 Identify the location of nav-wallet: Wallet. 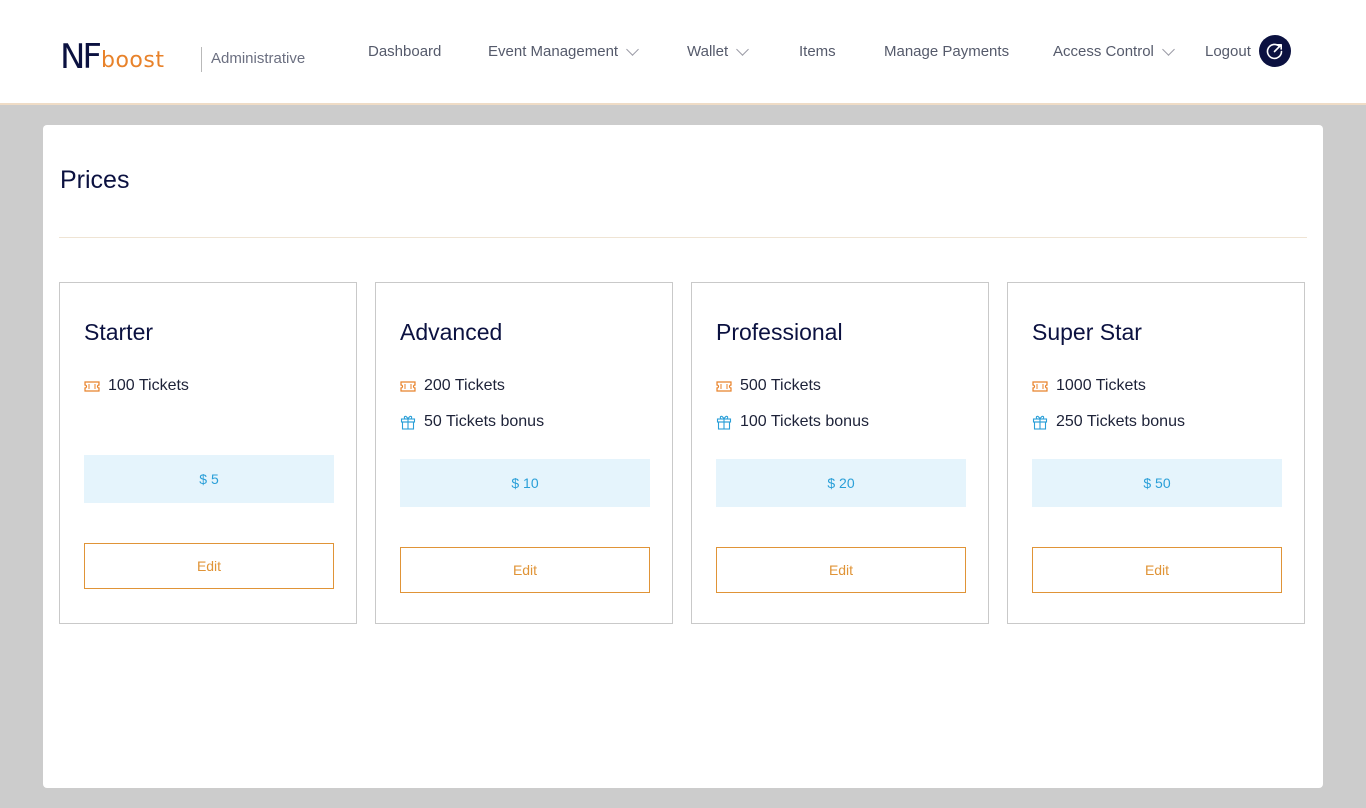
(718, 51).